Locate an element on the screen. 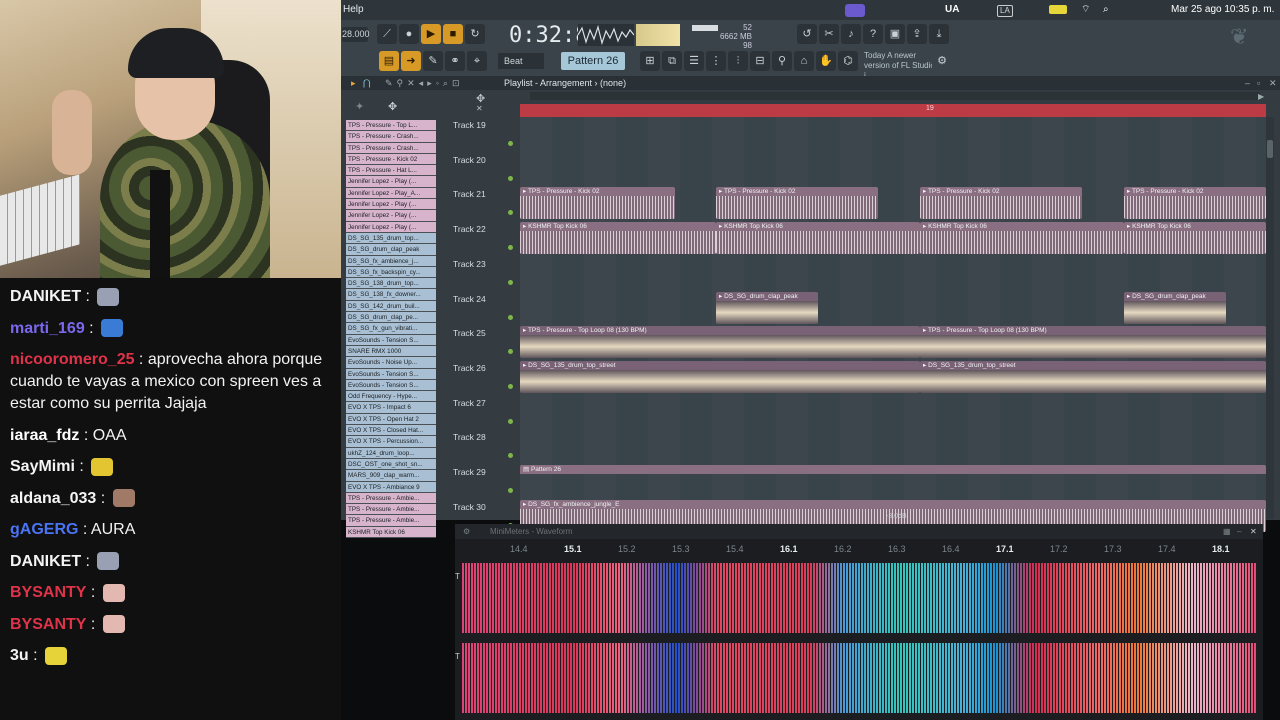  channel-rack-icon: ⊟ is located at coordinates (760, 61).